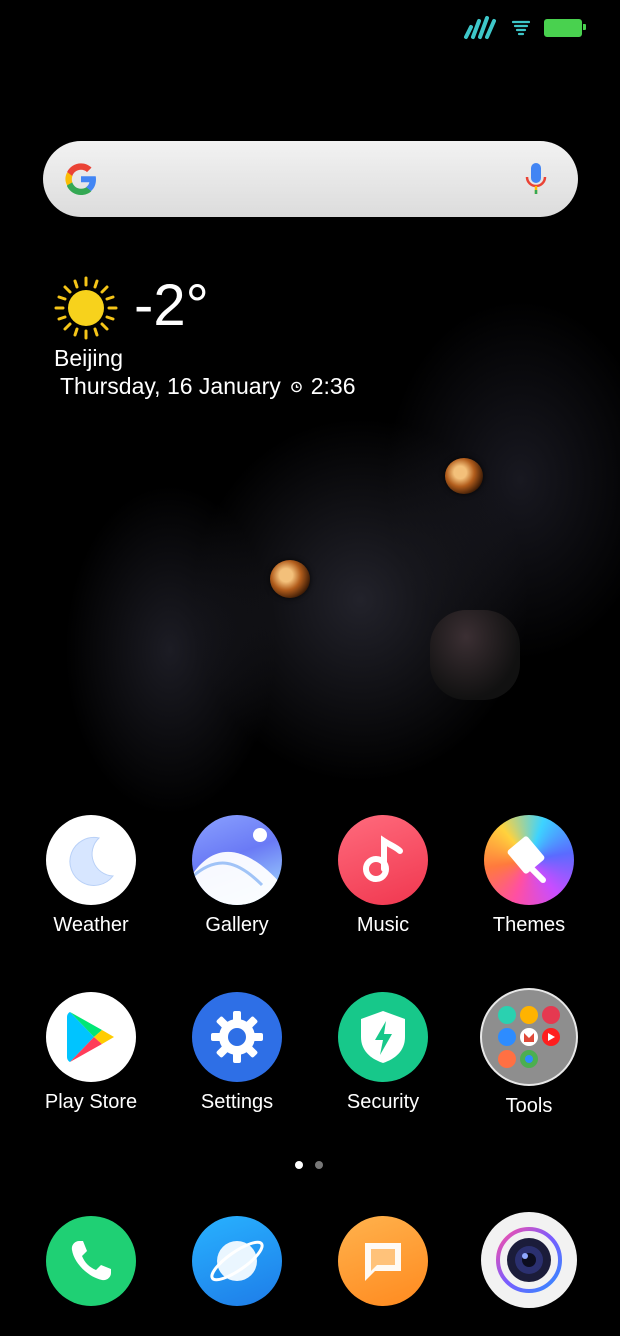 The height and width of the screenshot is (1336, 620). What do you see at coordinates (170, 386) in the screenshot?
I see `date-text: Thursday, 16 January` at bounding box center [170, 386].